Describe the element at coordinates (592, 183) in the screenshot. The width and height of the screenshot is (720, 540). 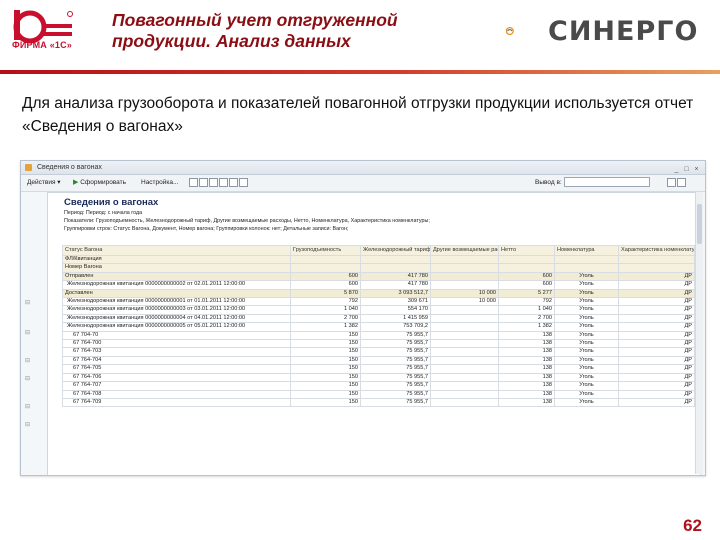
I see `output-selector: Вывод в:` at that location.